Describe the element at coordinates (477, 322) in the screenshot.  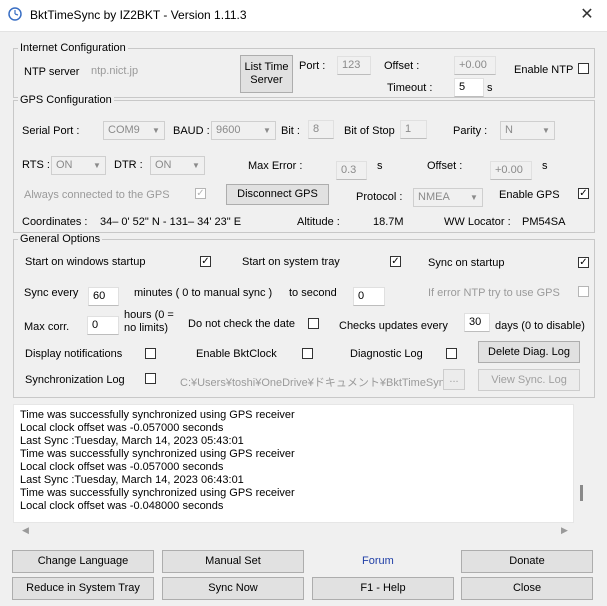
I see `checks-updates-input: 30` at that location.